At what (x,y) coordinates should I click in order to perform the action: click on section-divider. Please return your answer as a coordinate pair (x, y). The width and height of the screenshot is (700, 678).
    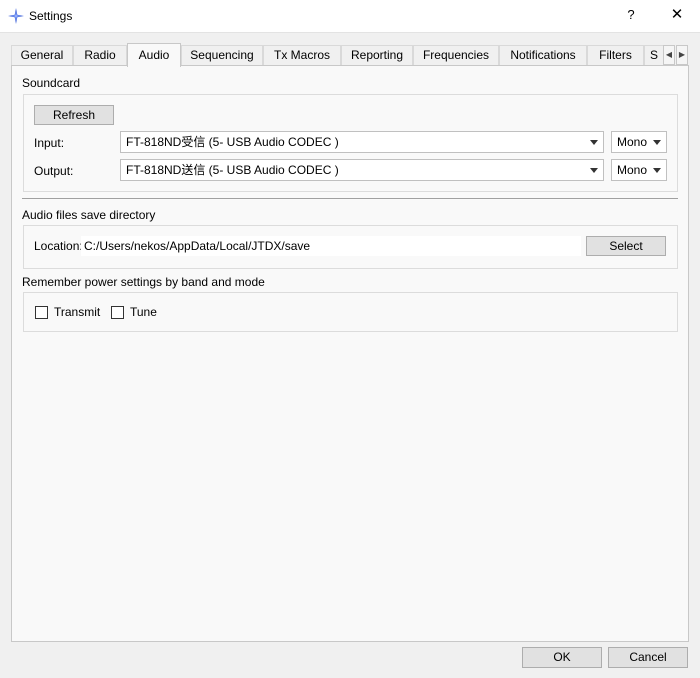
    Looking at the image, I should click on (350, 198).